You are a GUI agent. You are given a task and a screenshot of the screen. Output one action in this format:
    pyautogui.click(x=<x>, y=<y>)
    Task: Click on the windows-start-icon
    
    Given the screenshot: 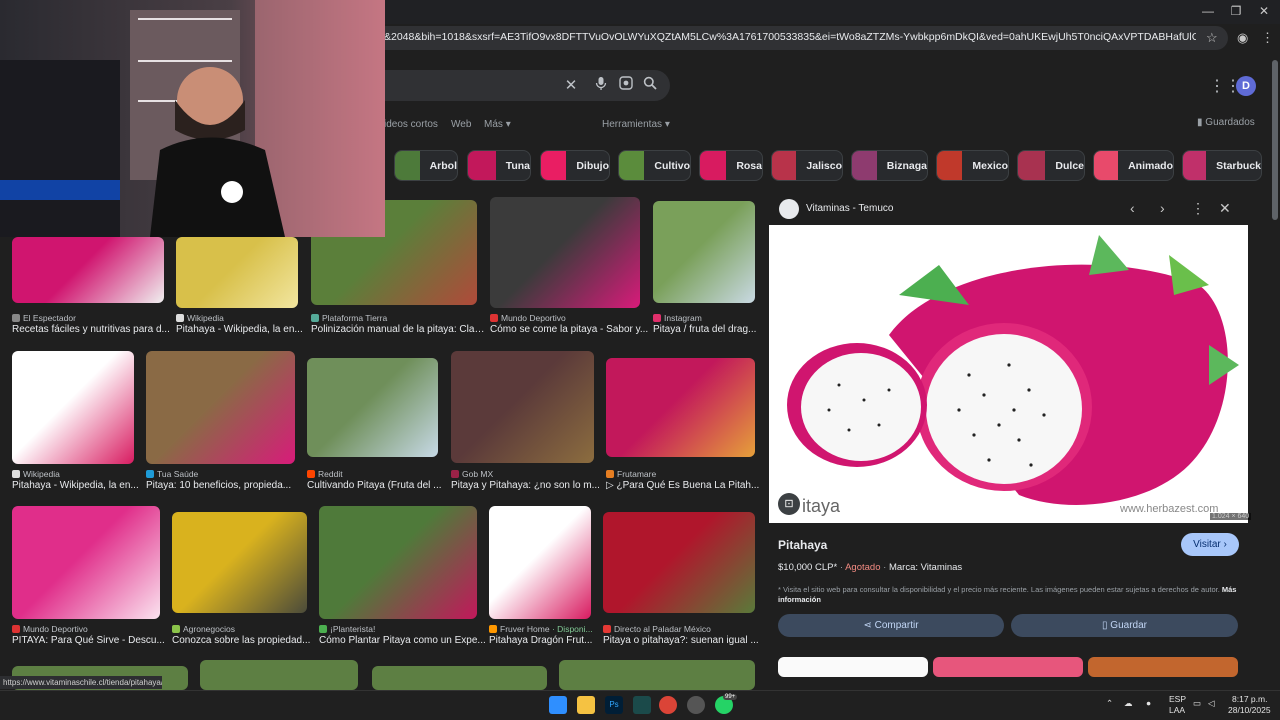 What is the action you would take?
    pyautogui.click(x=558, y=705)
    